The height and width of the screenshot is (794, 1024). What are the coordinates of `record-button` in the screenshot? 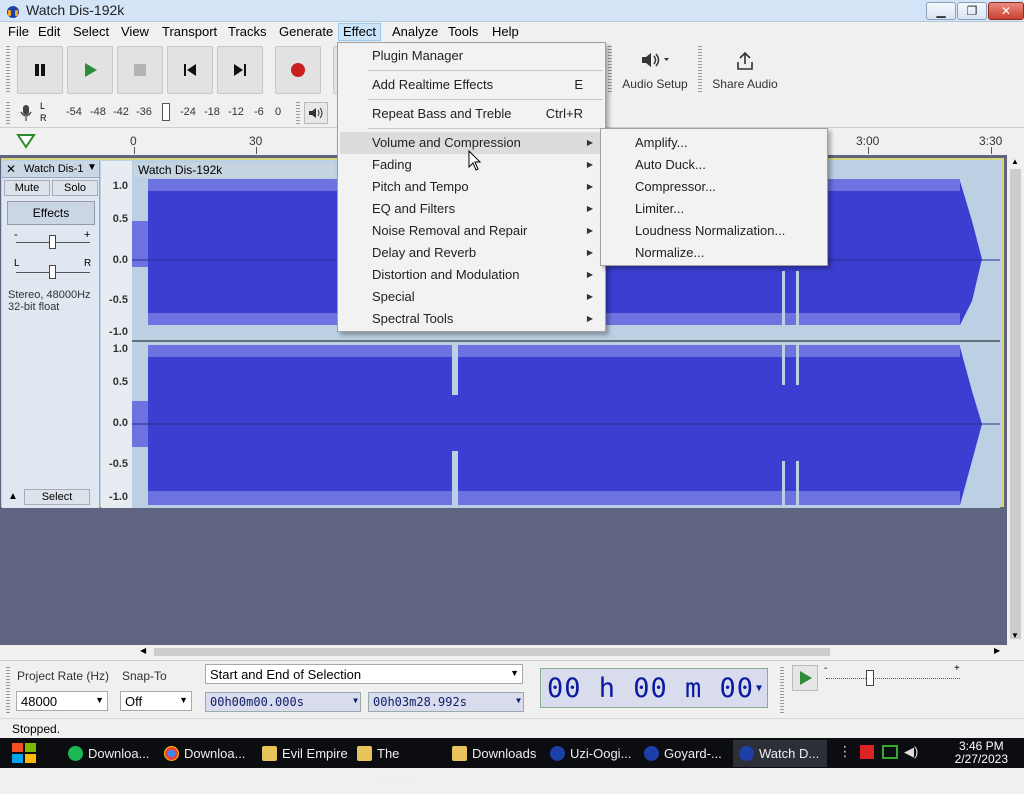 It's located at (298, 70).